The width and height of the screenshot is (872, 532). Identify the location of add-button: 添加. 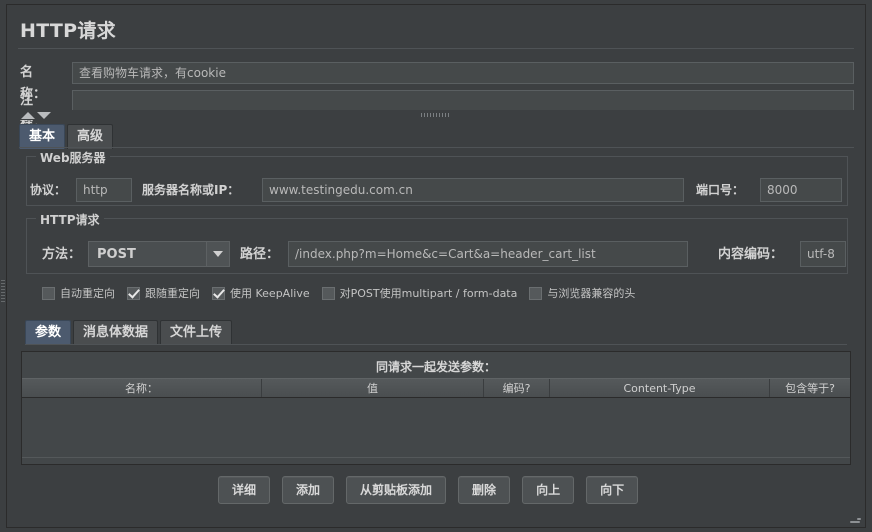
(308, 490).